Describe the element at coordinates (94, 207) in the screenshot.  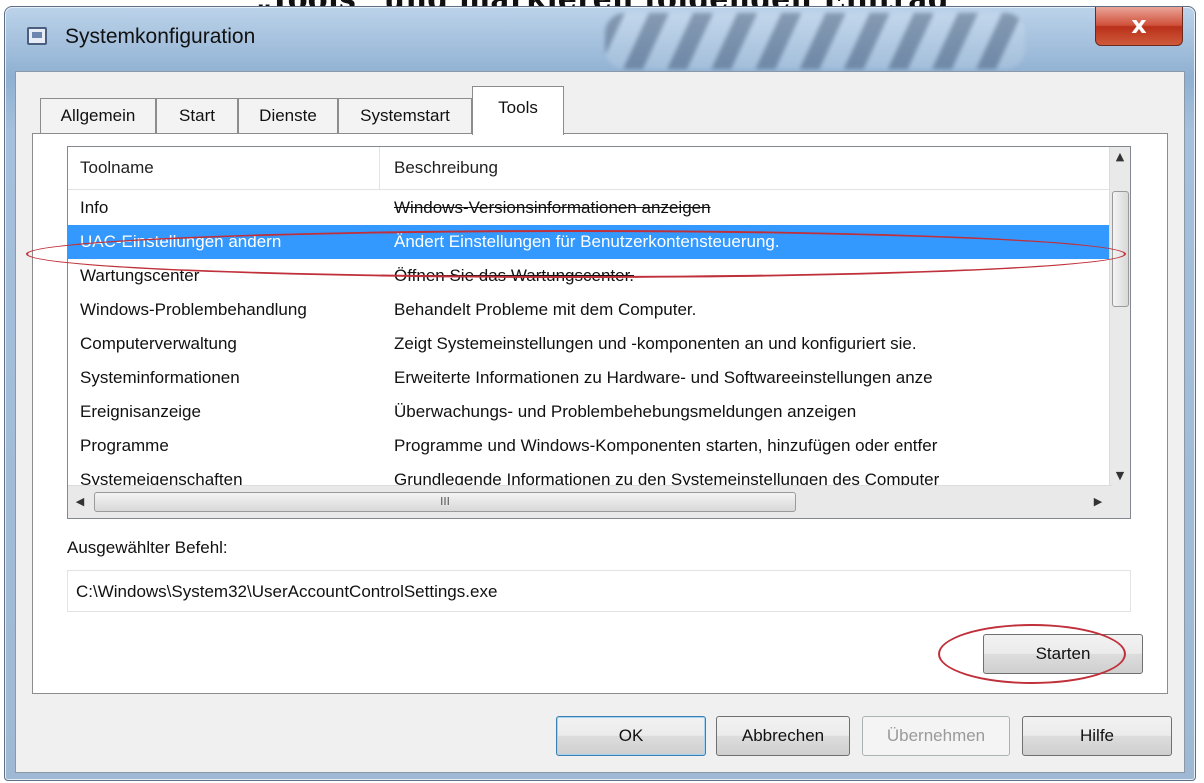
I see `toolname-cell: Info` at that location.